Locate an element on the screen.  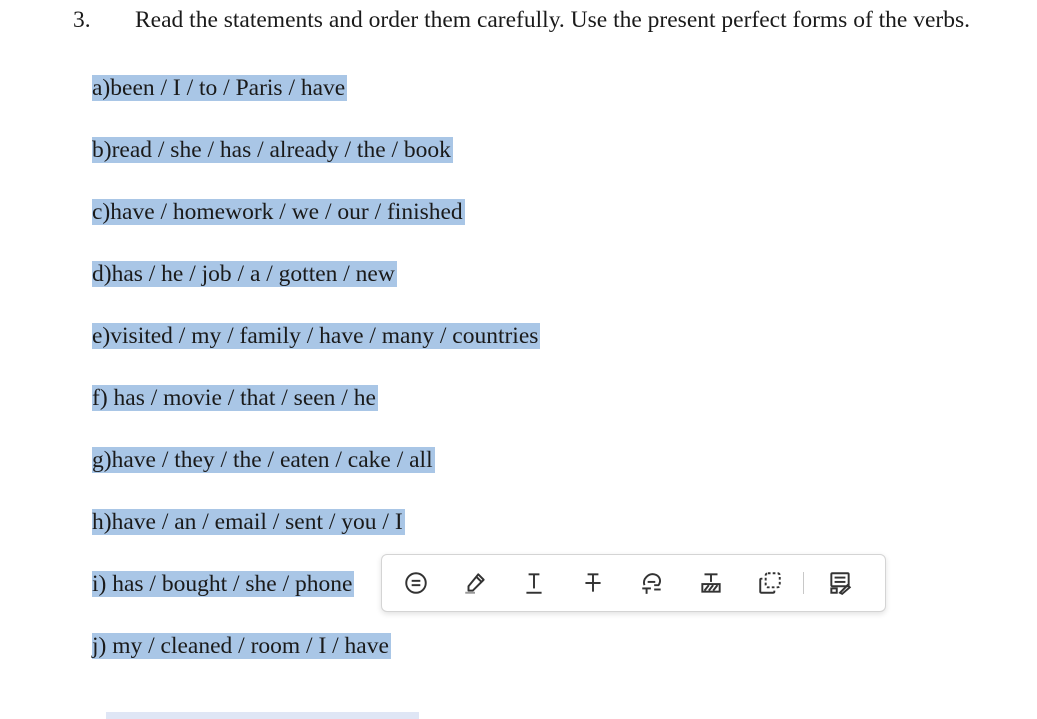
highlighted-text: f) has / movie / that / seen / he is located at coordinates (235, 398).